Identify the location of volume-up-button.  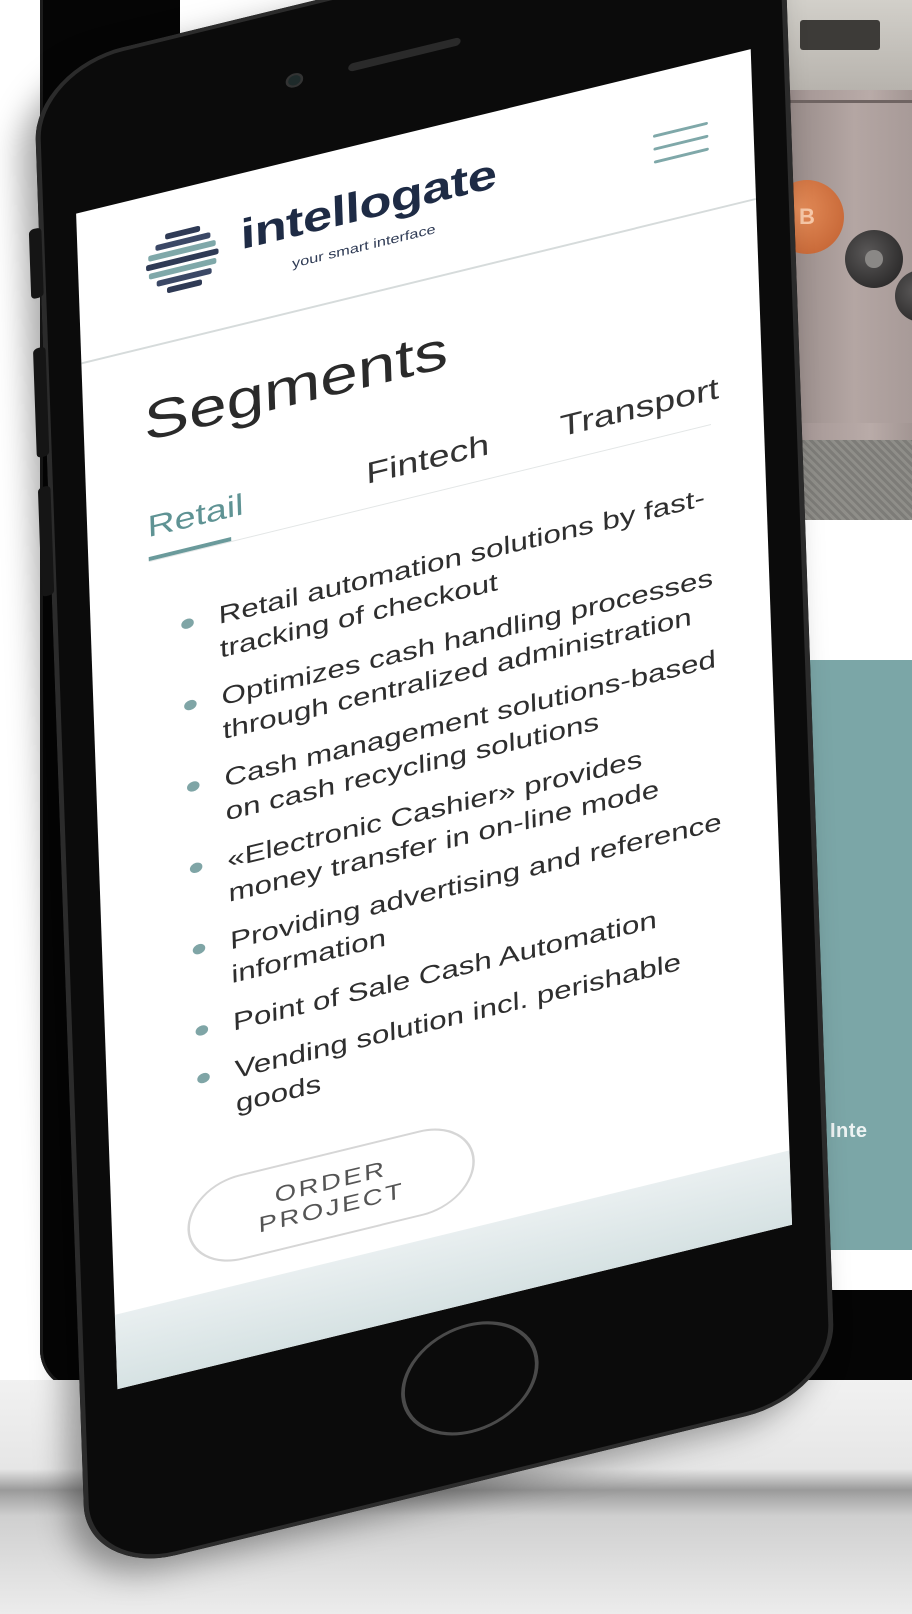
(36, 263).